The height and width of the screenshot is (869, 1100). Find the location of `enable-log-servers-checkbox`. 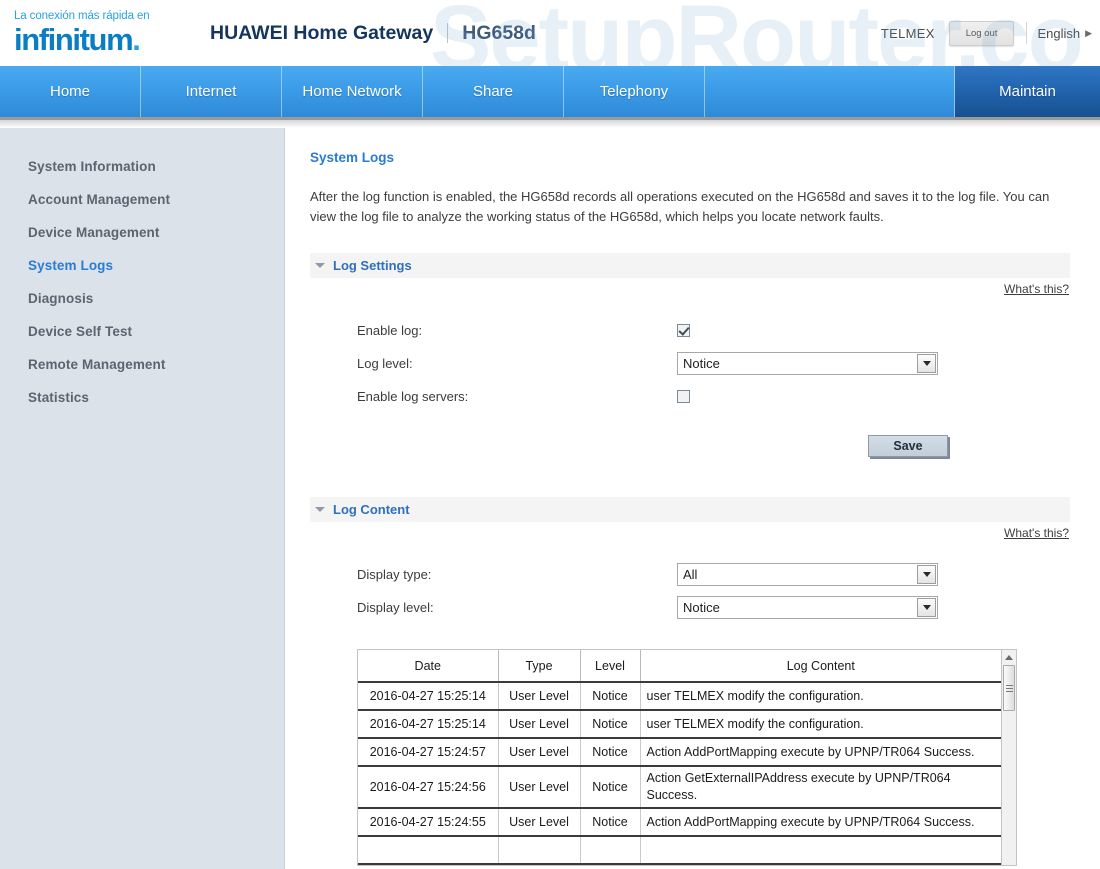

enable-log-servers-checkbox is located at coordinates (683, 396).